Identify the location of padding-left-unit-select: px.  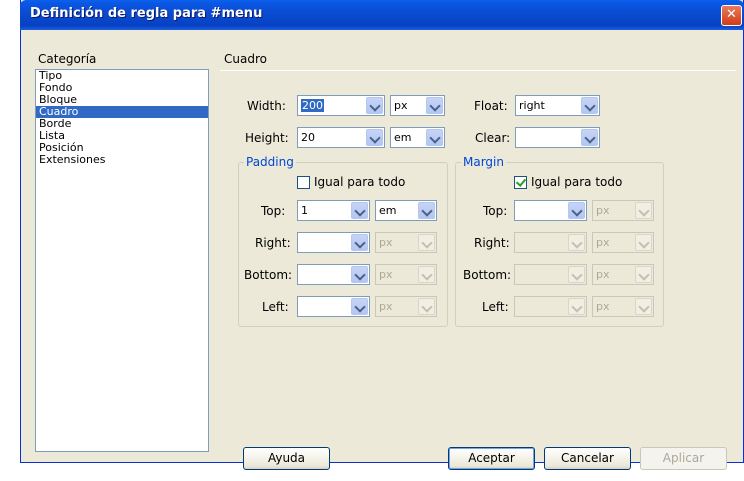
(406, 306).